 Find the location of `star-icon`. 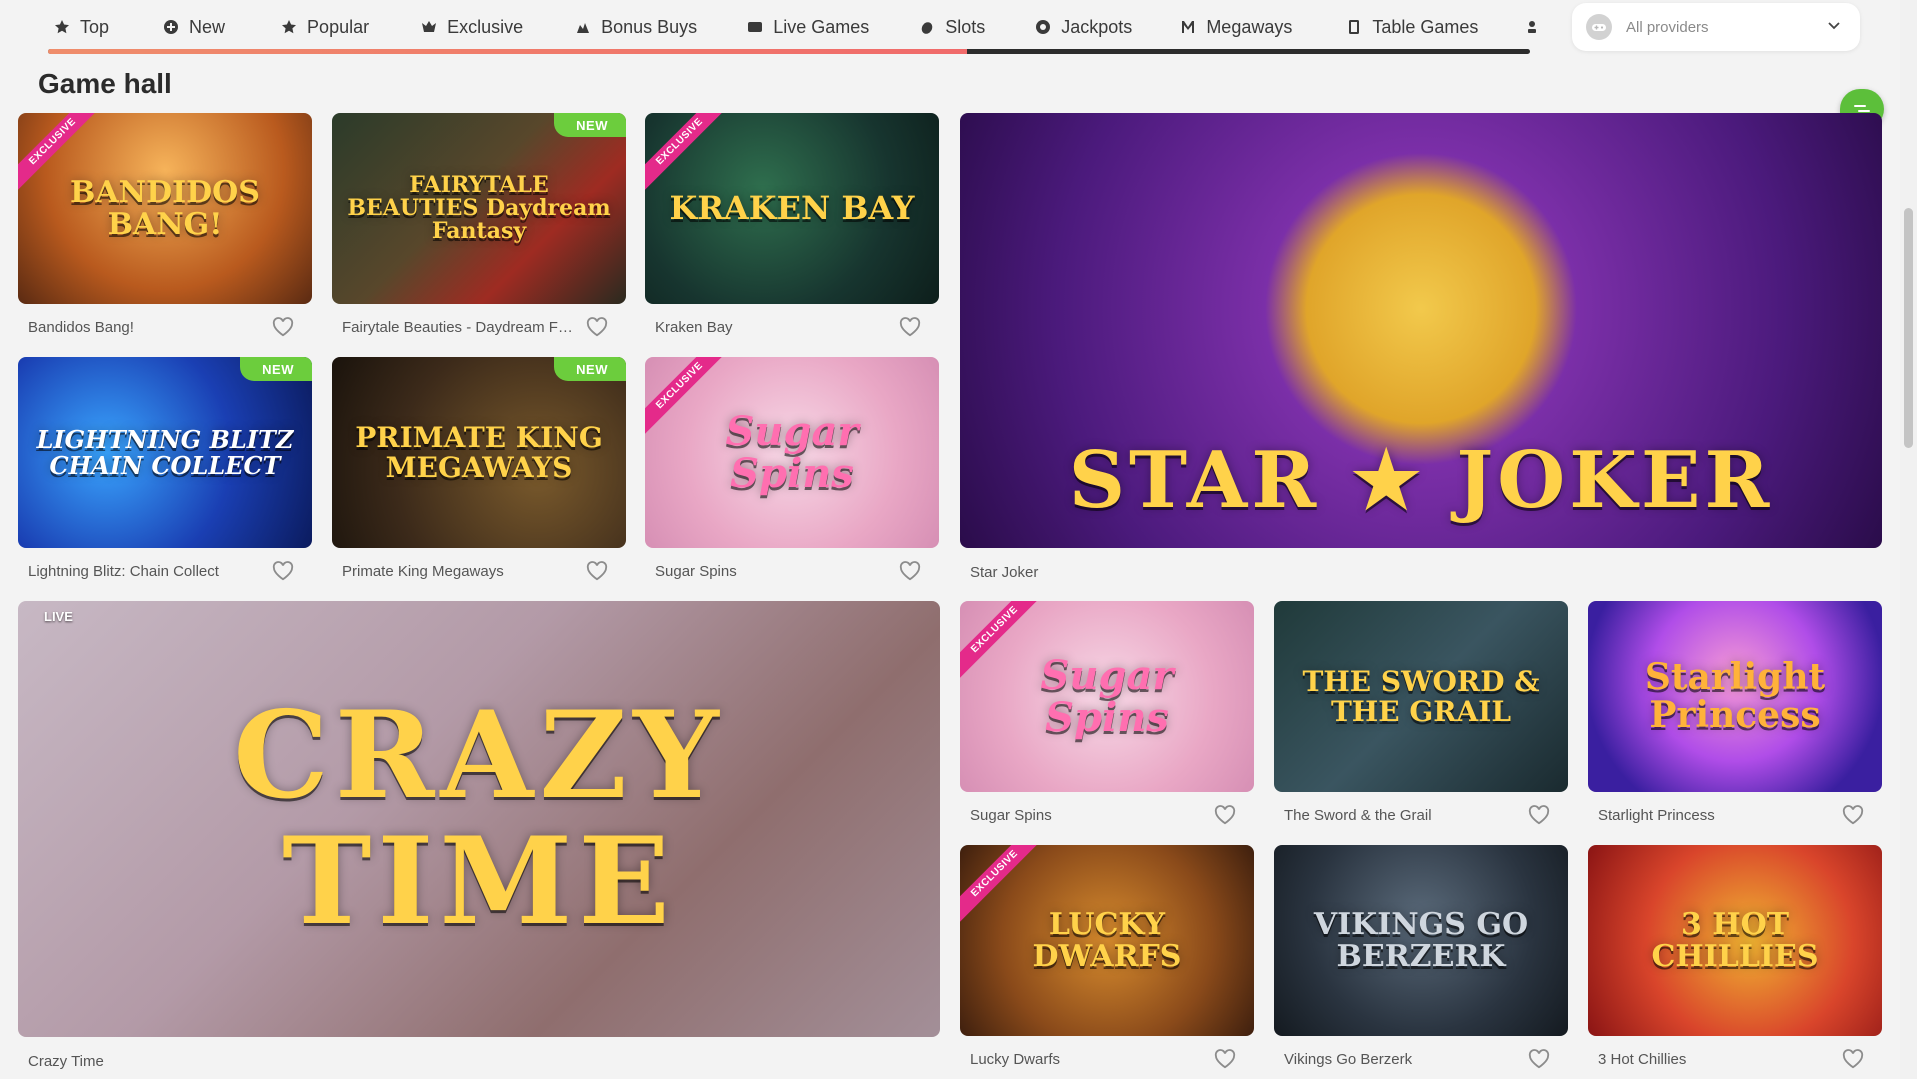

star-icon is located at coordinates (62, 27).